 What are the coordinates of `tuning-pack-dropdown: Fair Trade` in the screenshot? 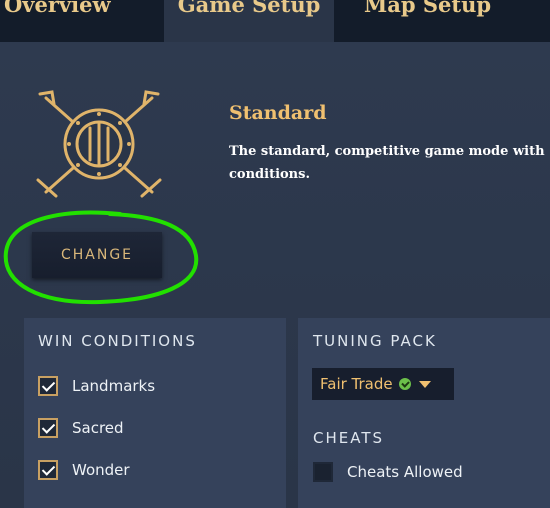 It's located at (383, 384).